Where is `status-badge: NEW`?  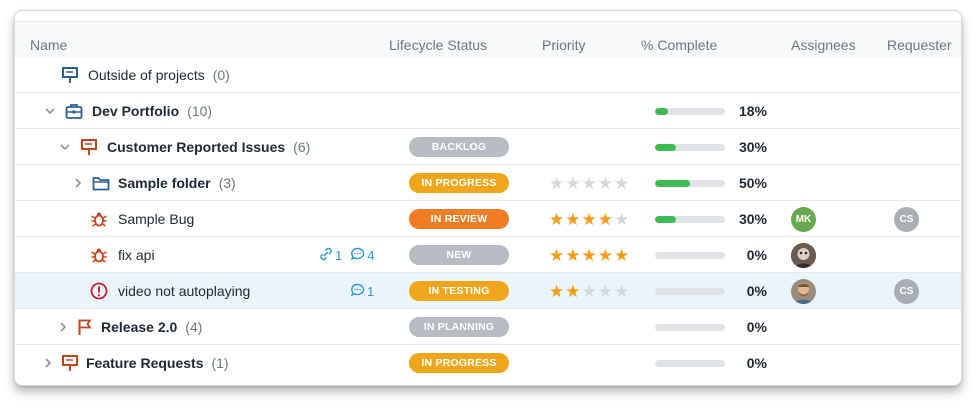 status-badge: NEW is located at coordinates (459, 255).